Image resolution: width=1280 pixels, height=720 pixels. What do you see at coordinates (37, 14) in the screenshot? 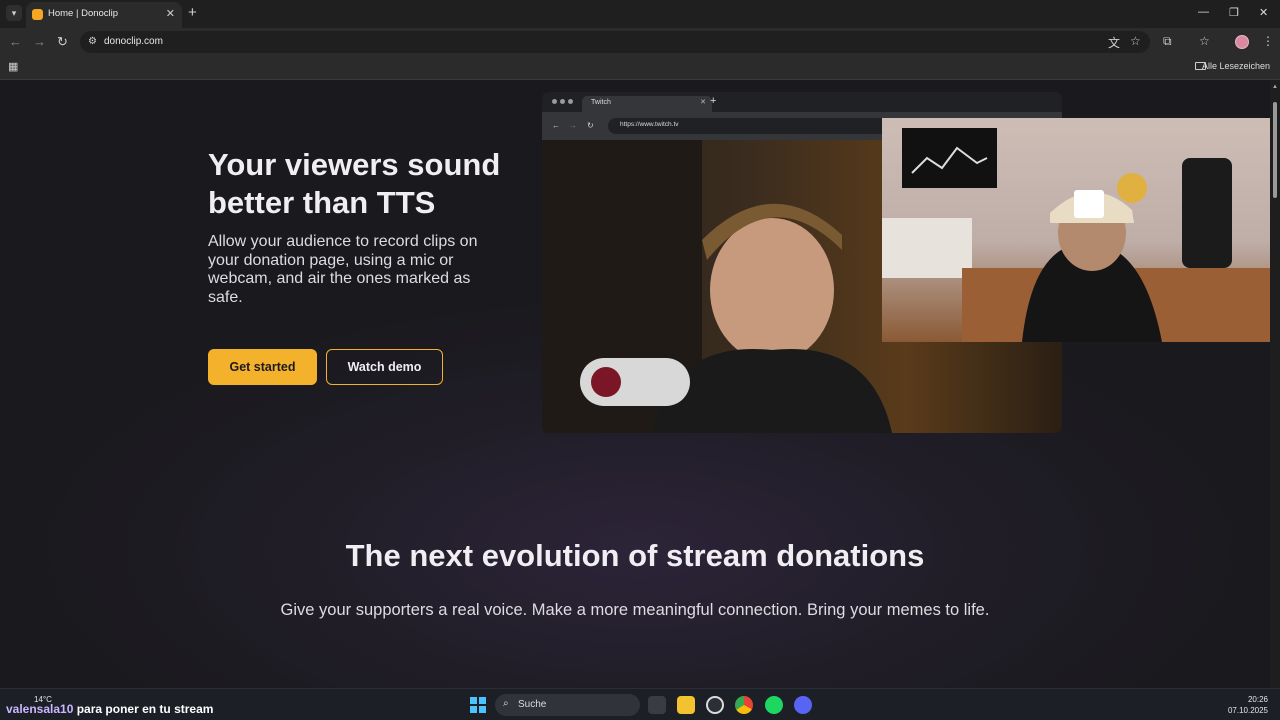
I see `donoclip-favicon-icon` at bounding box center [37, 14].